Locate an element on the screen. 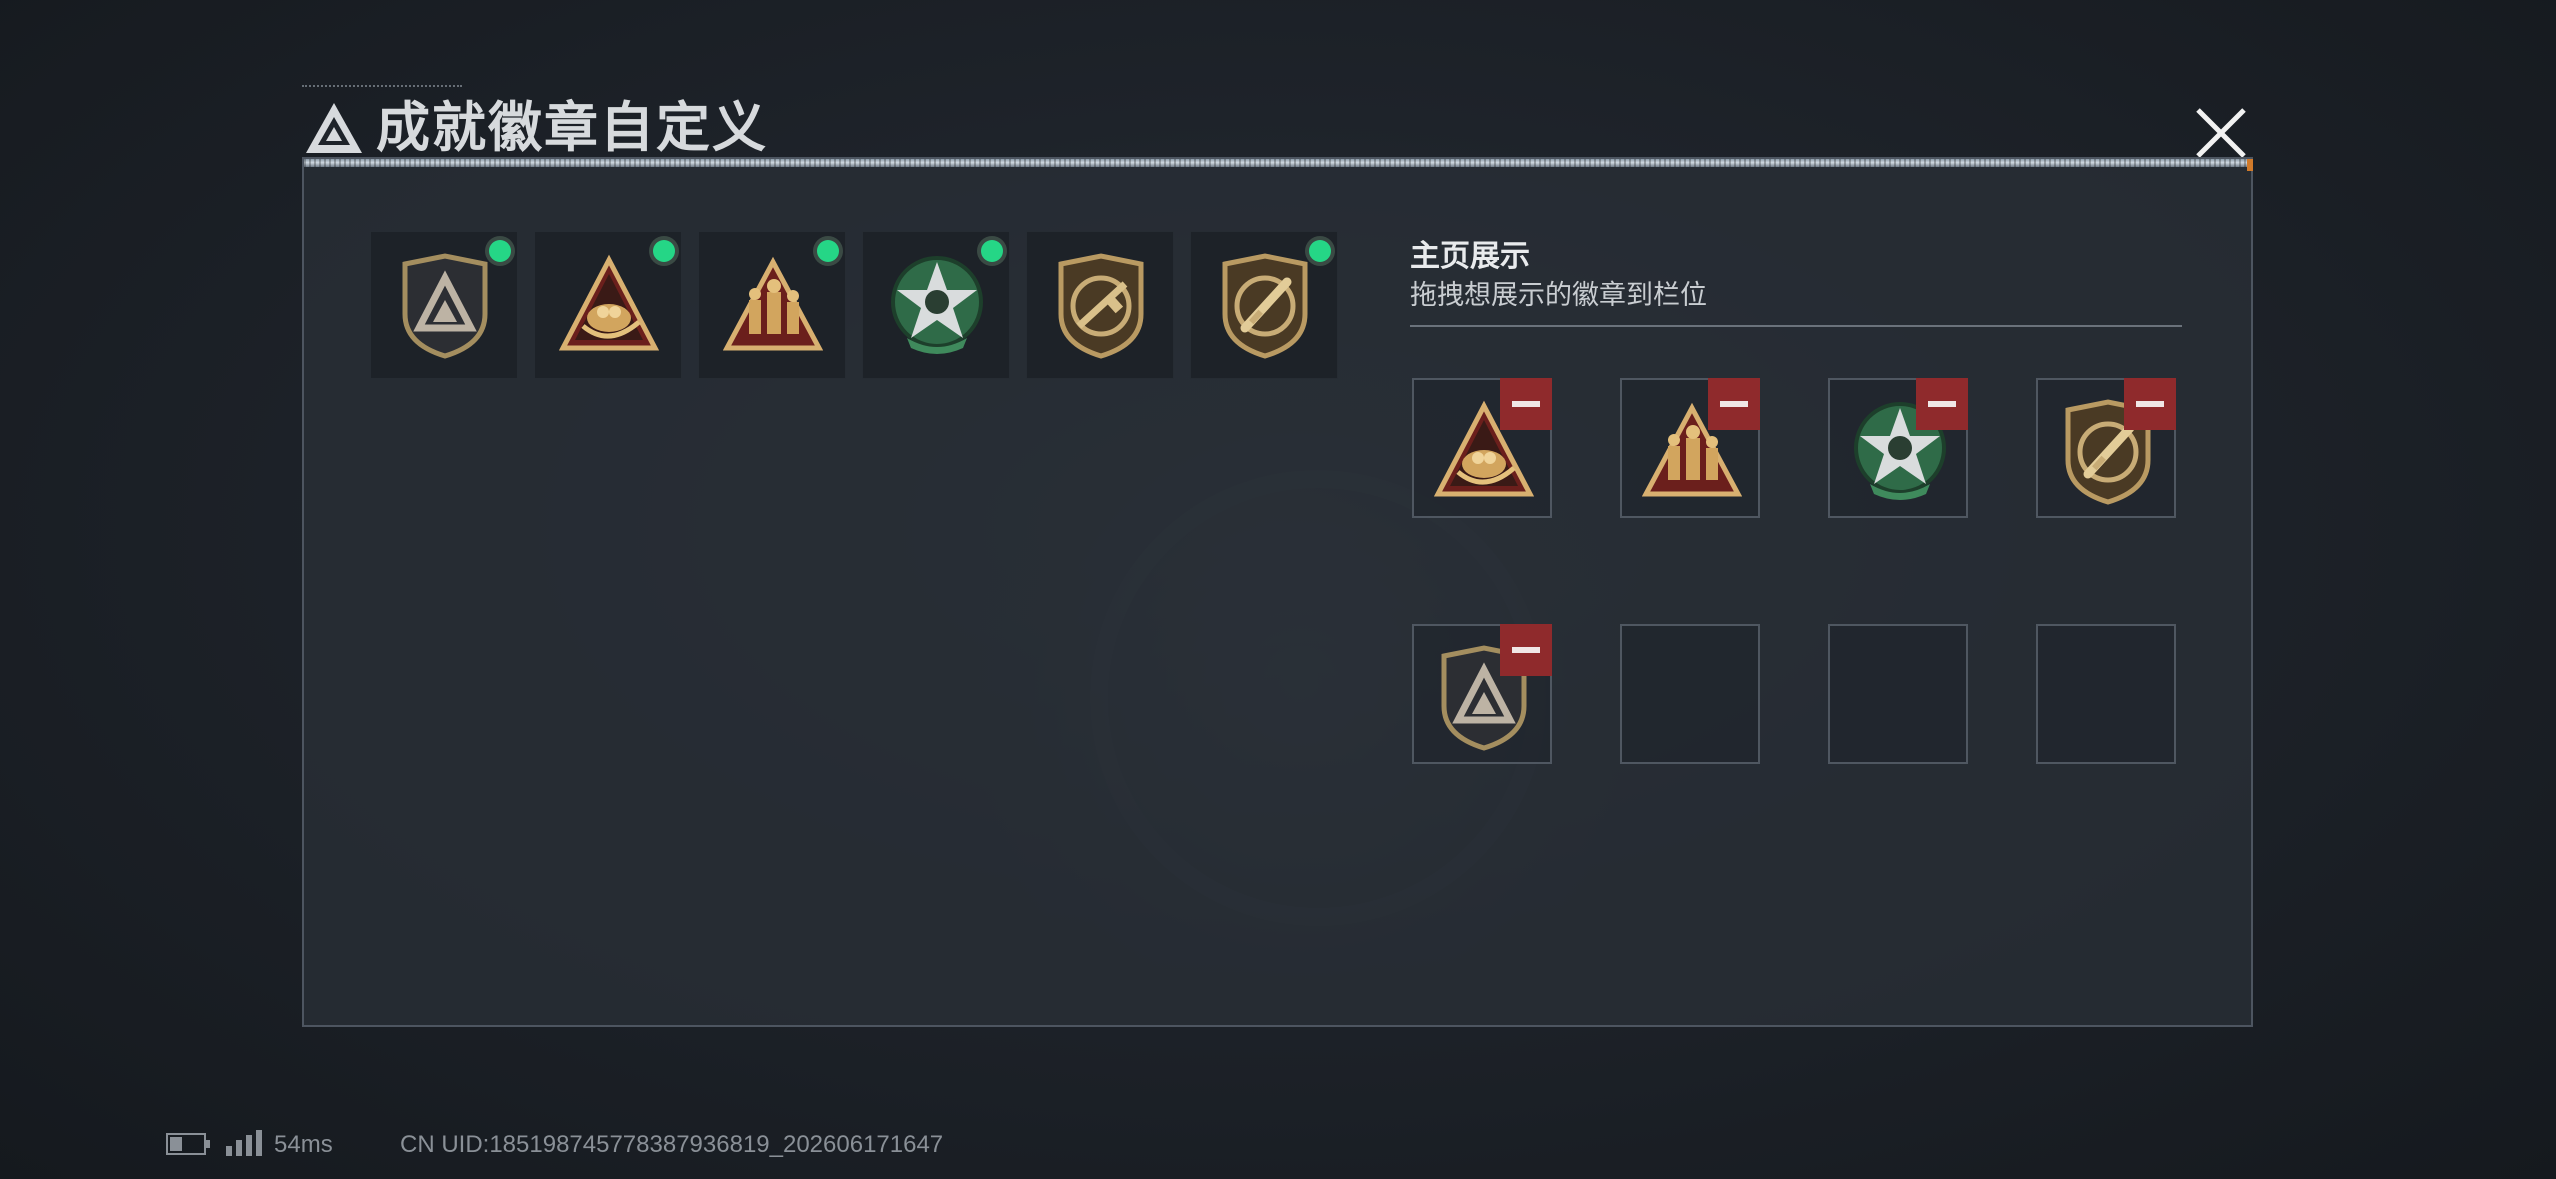 The height and width of the screenshot is (1179, 2556). showcase-slot-8-empty is located at coordinates (2106, 694).